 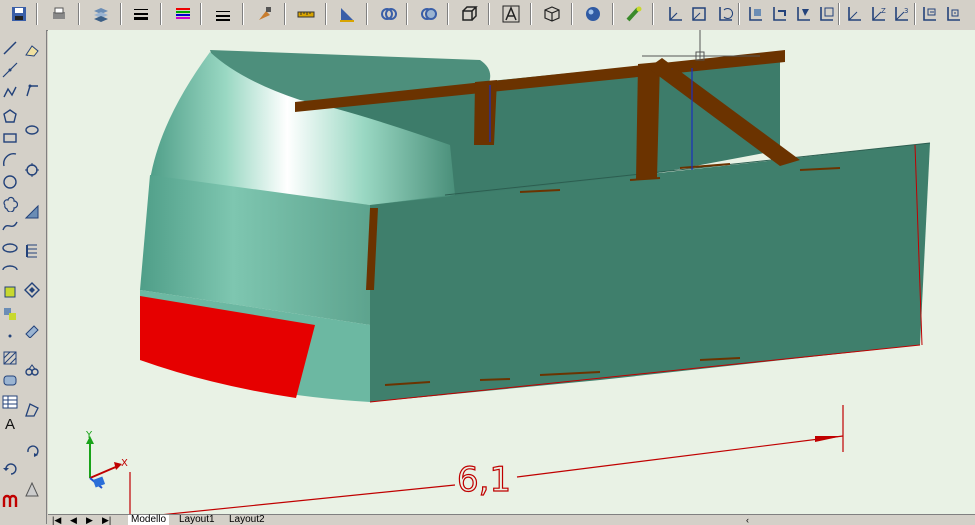 What do you see at coordinates (10, 270) in the screenshot?
I see `ellipse-arc-icon` at bounding box center [10, 270].